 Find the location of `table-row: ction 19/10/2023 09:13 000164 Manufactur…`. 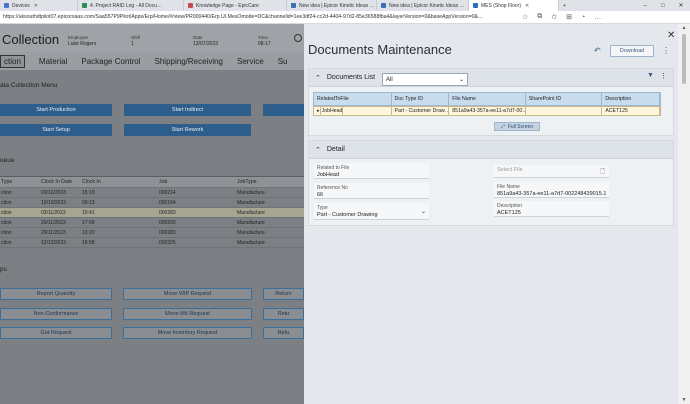

table-row: ction 19/10/2023 09:13 000164 Manufactur… is located at coordinates (152, 203).